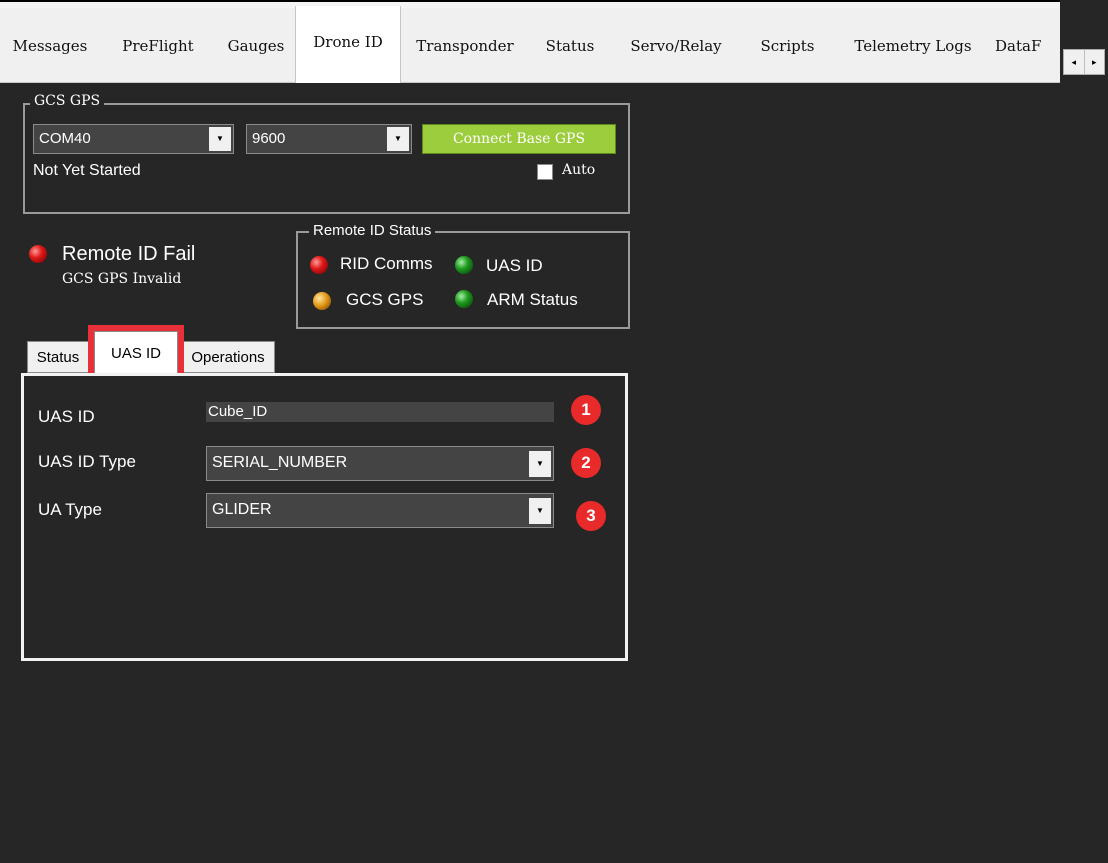 Image resolution: width=1108 pixels, height=863 pixels. Describe the element at coordinates (242, 509) in the screenshot. I see `ua-type-value: GLIDER` at that location.